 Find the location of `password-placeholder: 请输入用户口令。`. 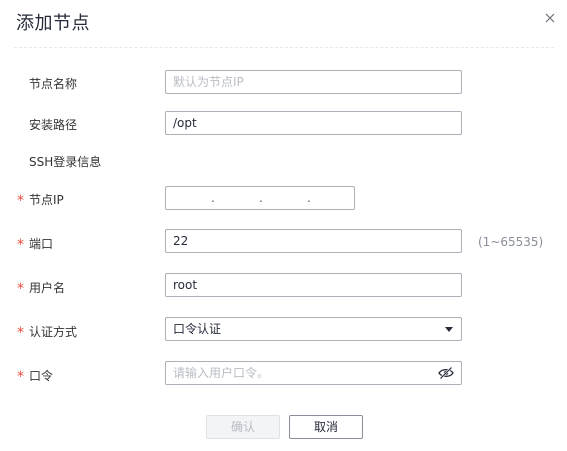

password-placeholder: 请输入用户口令。 is located at coordinates (221, 373).